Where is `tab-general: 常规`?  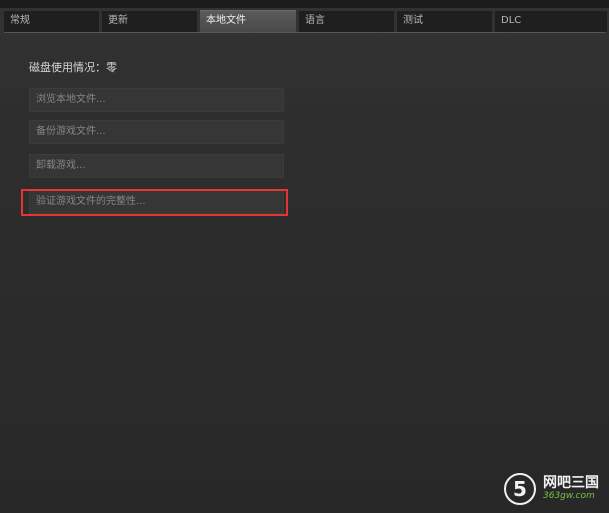
tab-general: 常规 is located at coordinates (51, 21).